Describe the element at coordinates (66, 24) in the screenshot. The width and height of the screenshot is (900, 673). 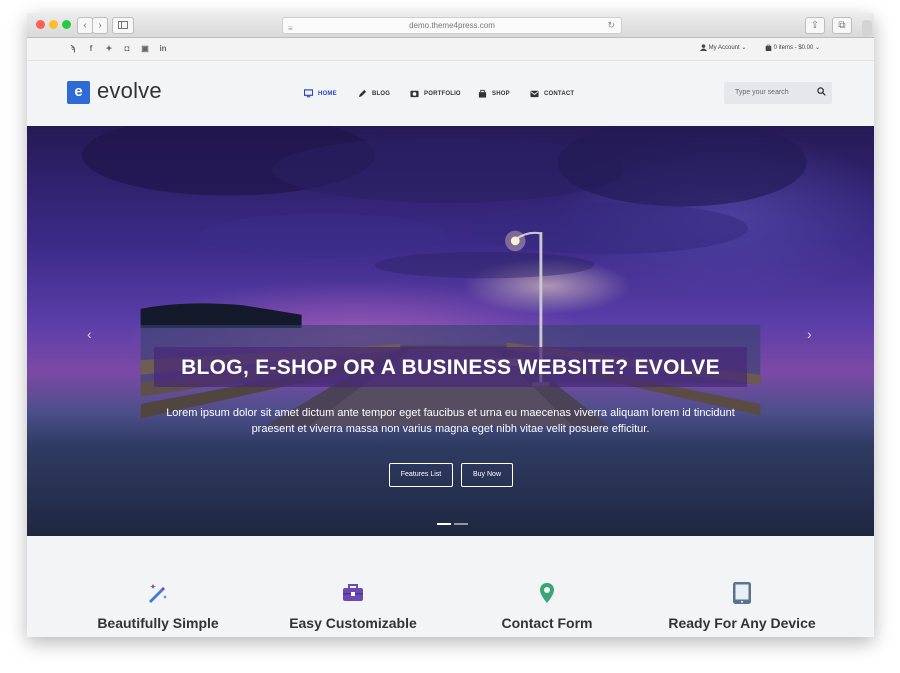
I see `zoom-window-button` at that location.